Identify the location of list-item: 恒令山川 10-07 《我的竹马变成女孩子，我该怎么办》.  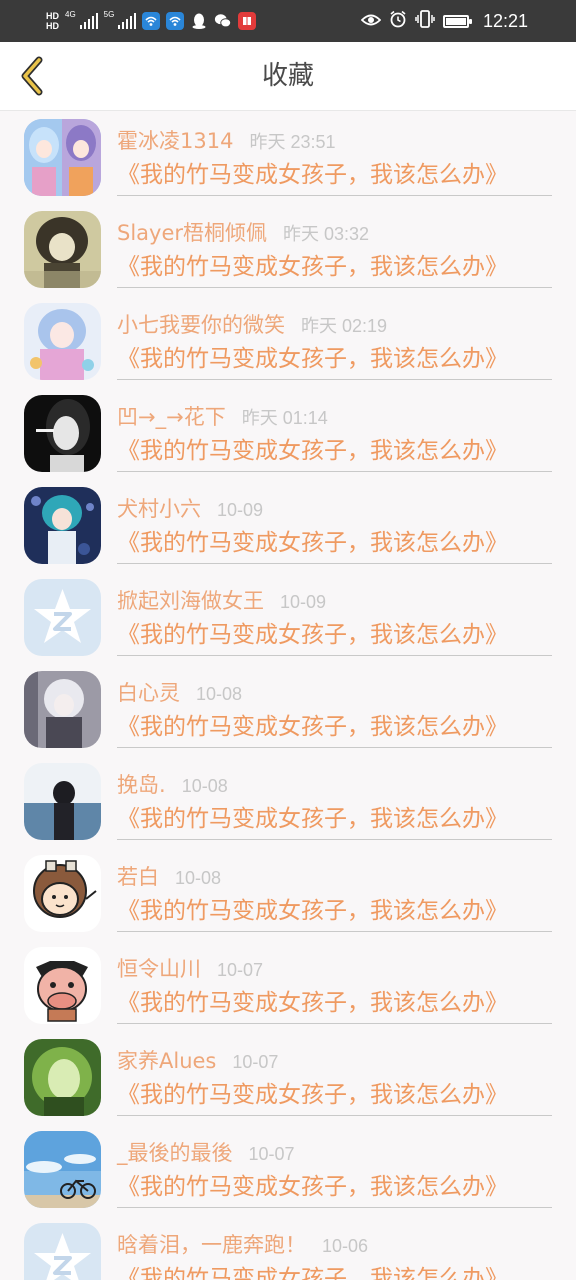
(288, 985).